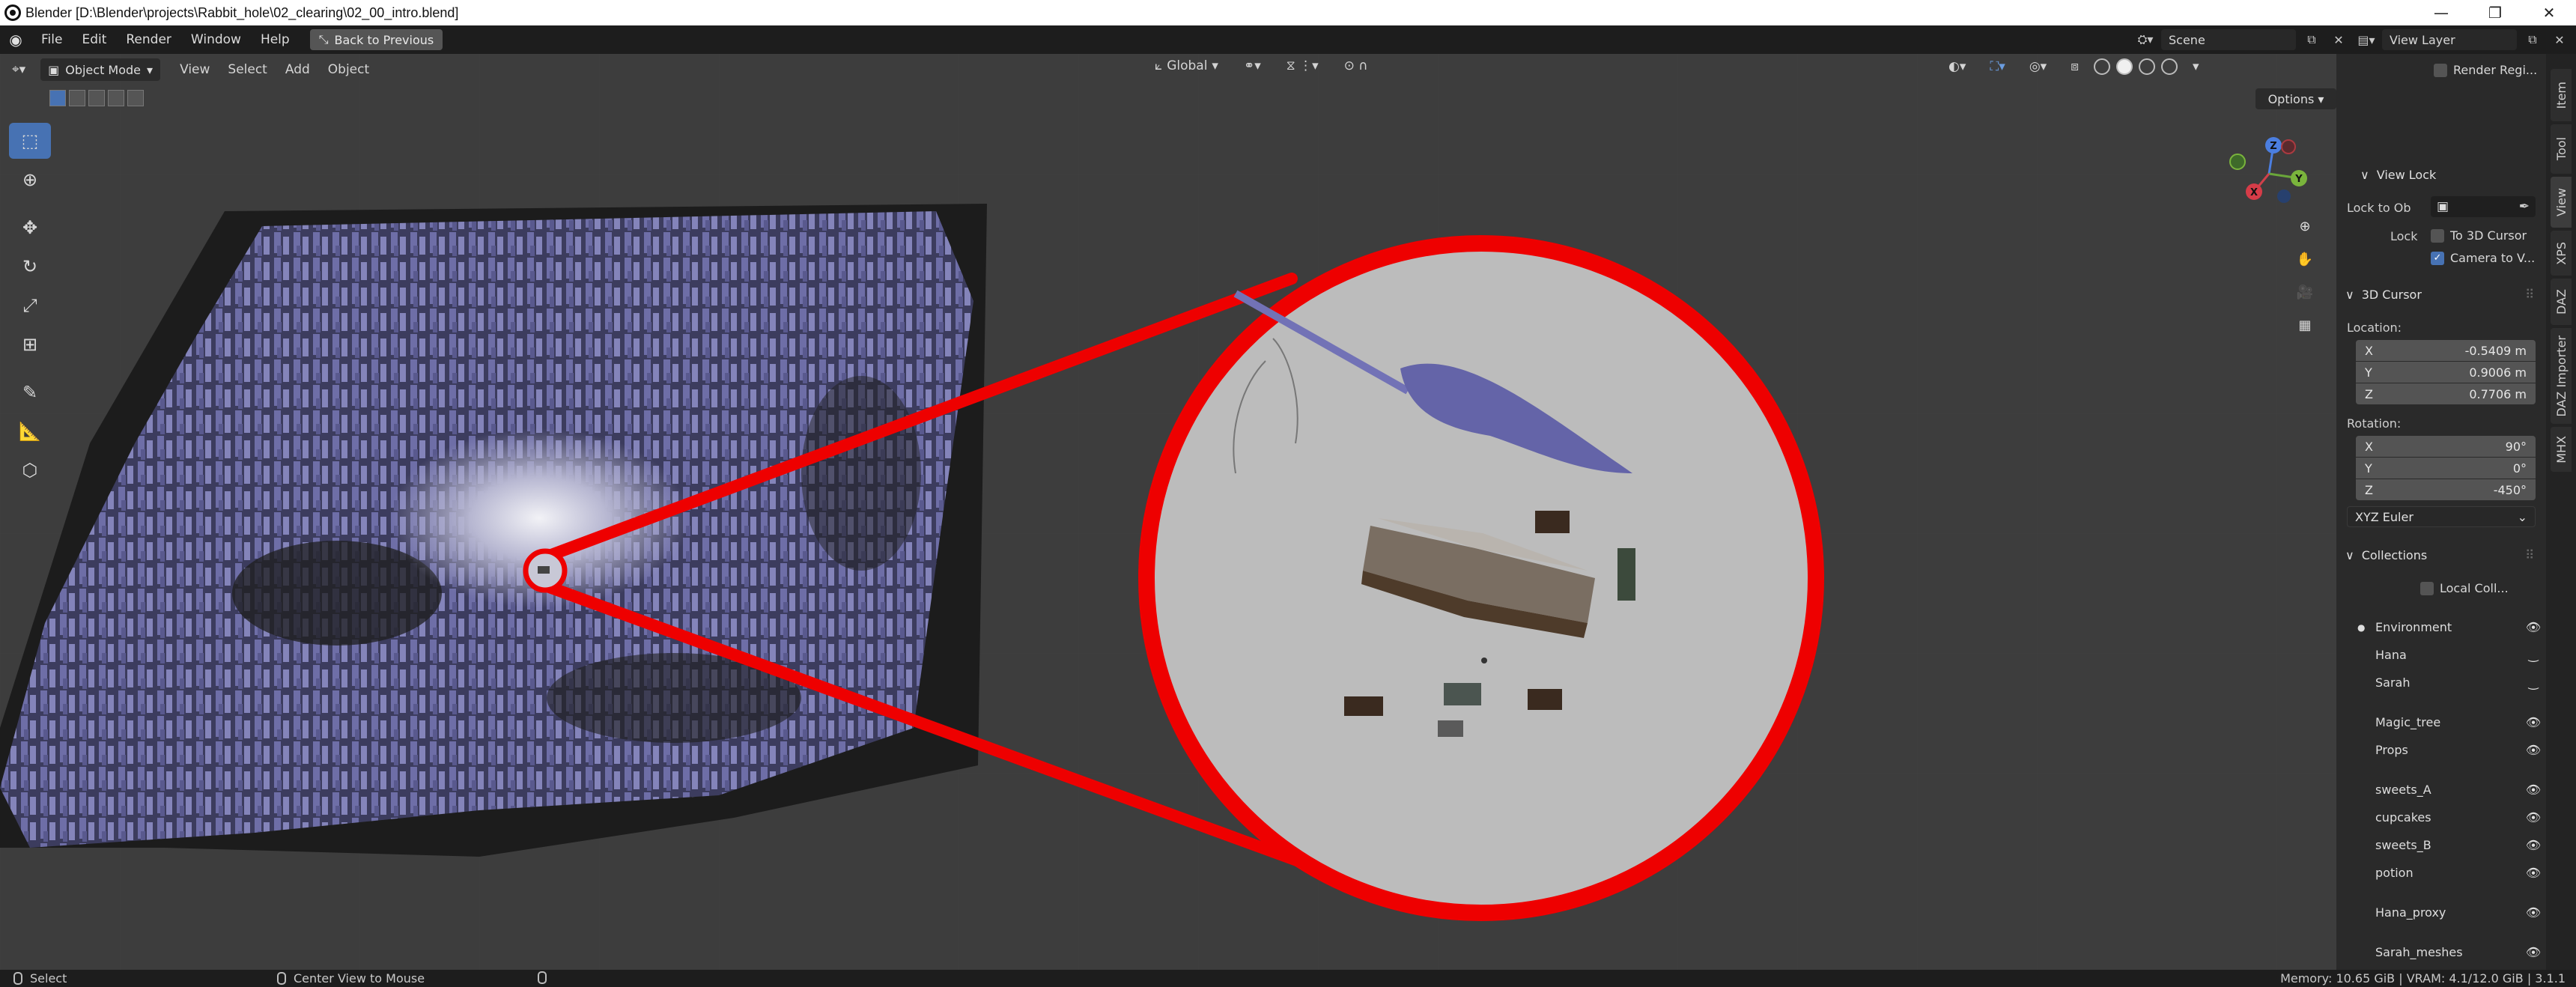 The width and height of the screenshot is (2576, 987). I want to click on select-extend-icon, so click(77, 98).